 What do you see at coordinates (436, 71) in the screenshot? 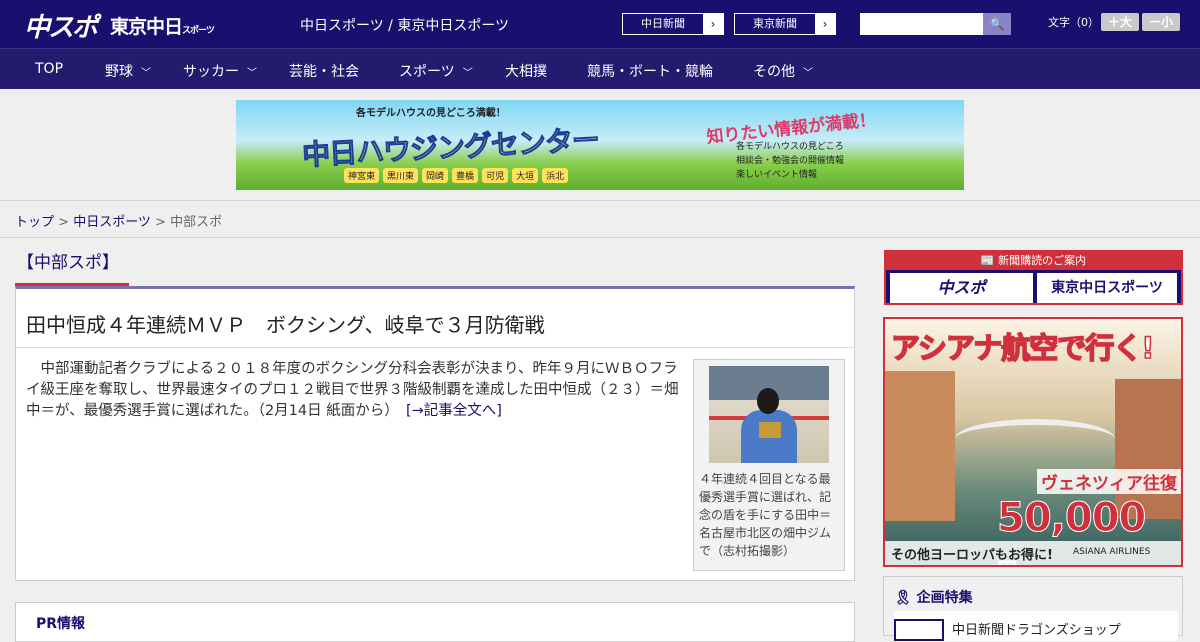
I see `nav-item-sports: スポーツ ﹀` at bounding box center [436, 71].